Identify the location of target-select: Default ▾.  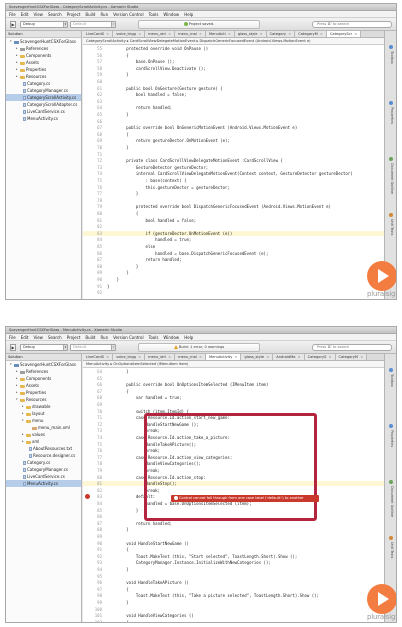
(93, 347).